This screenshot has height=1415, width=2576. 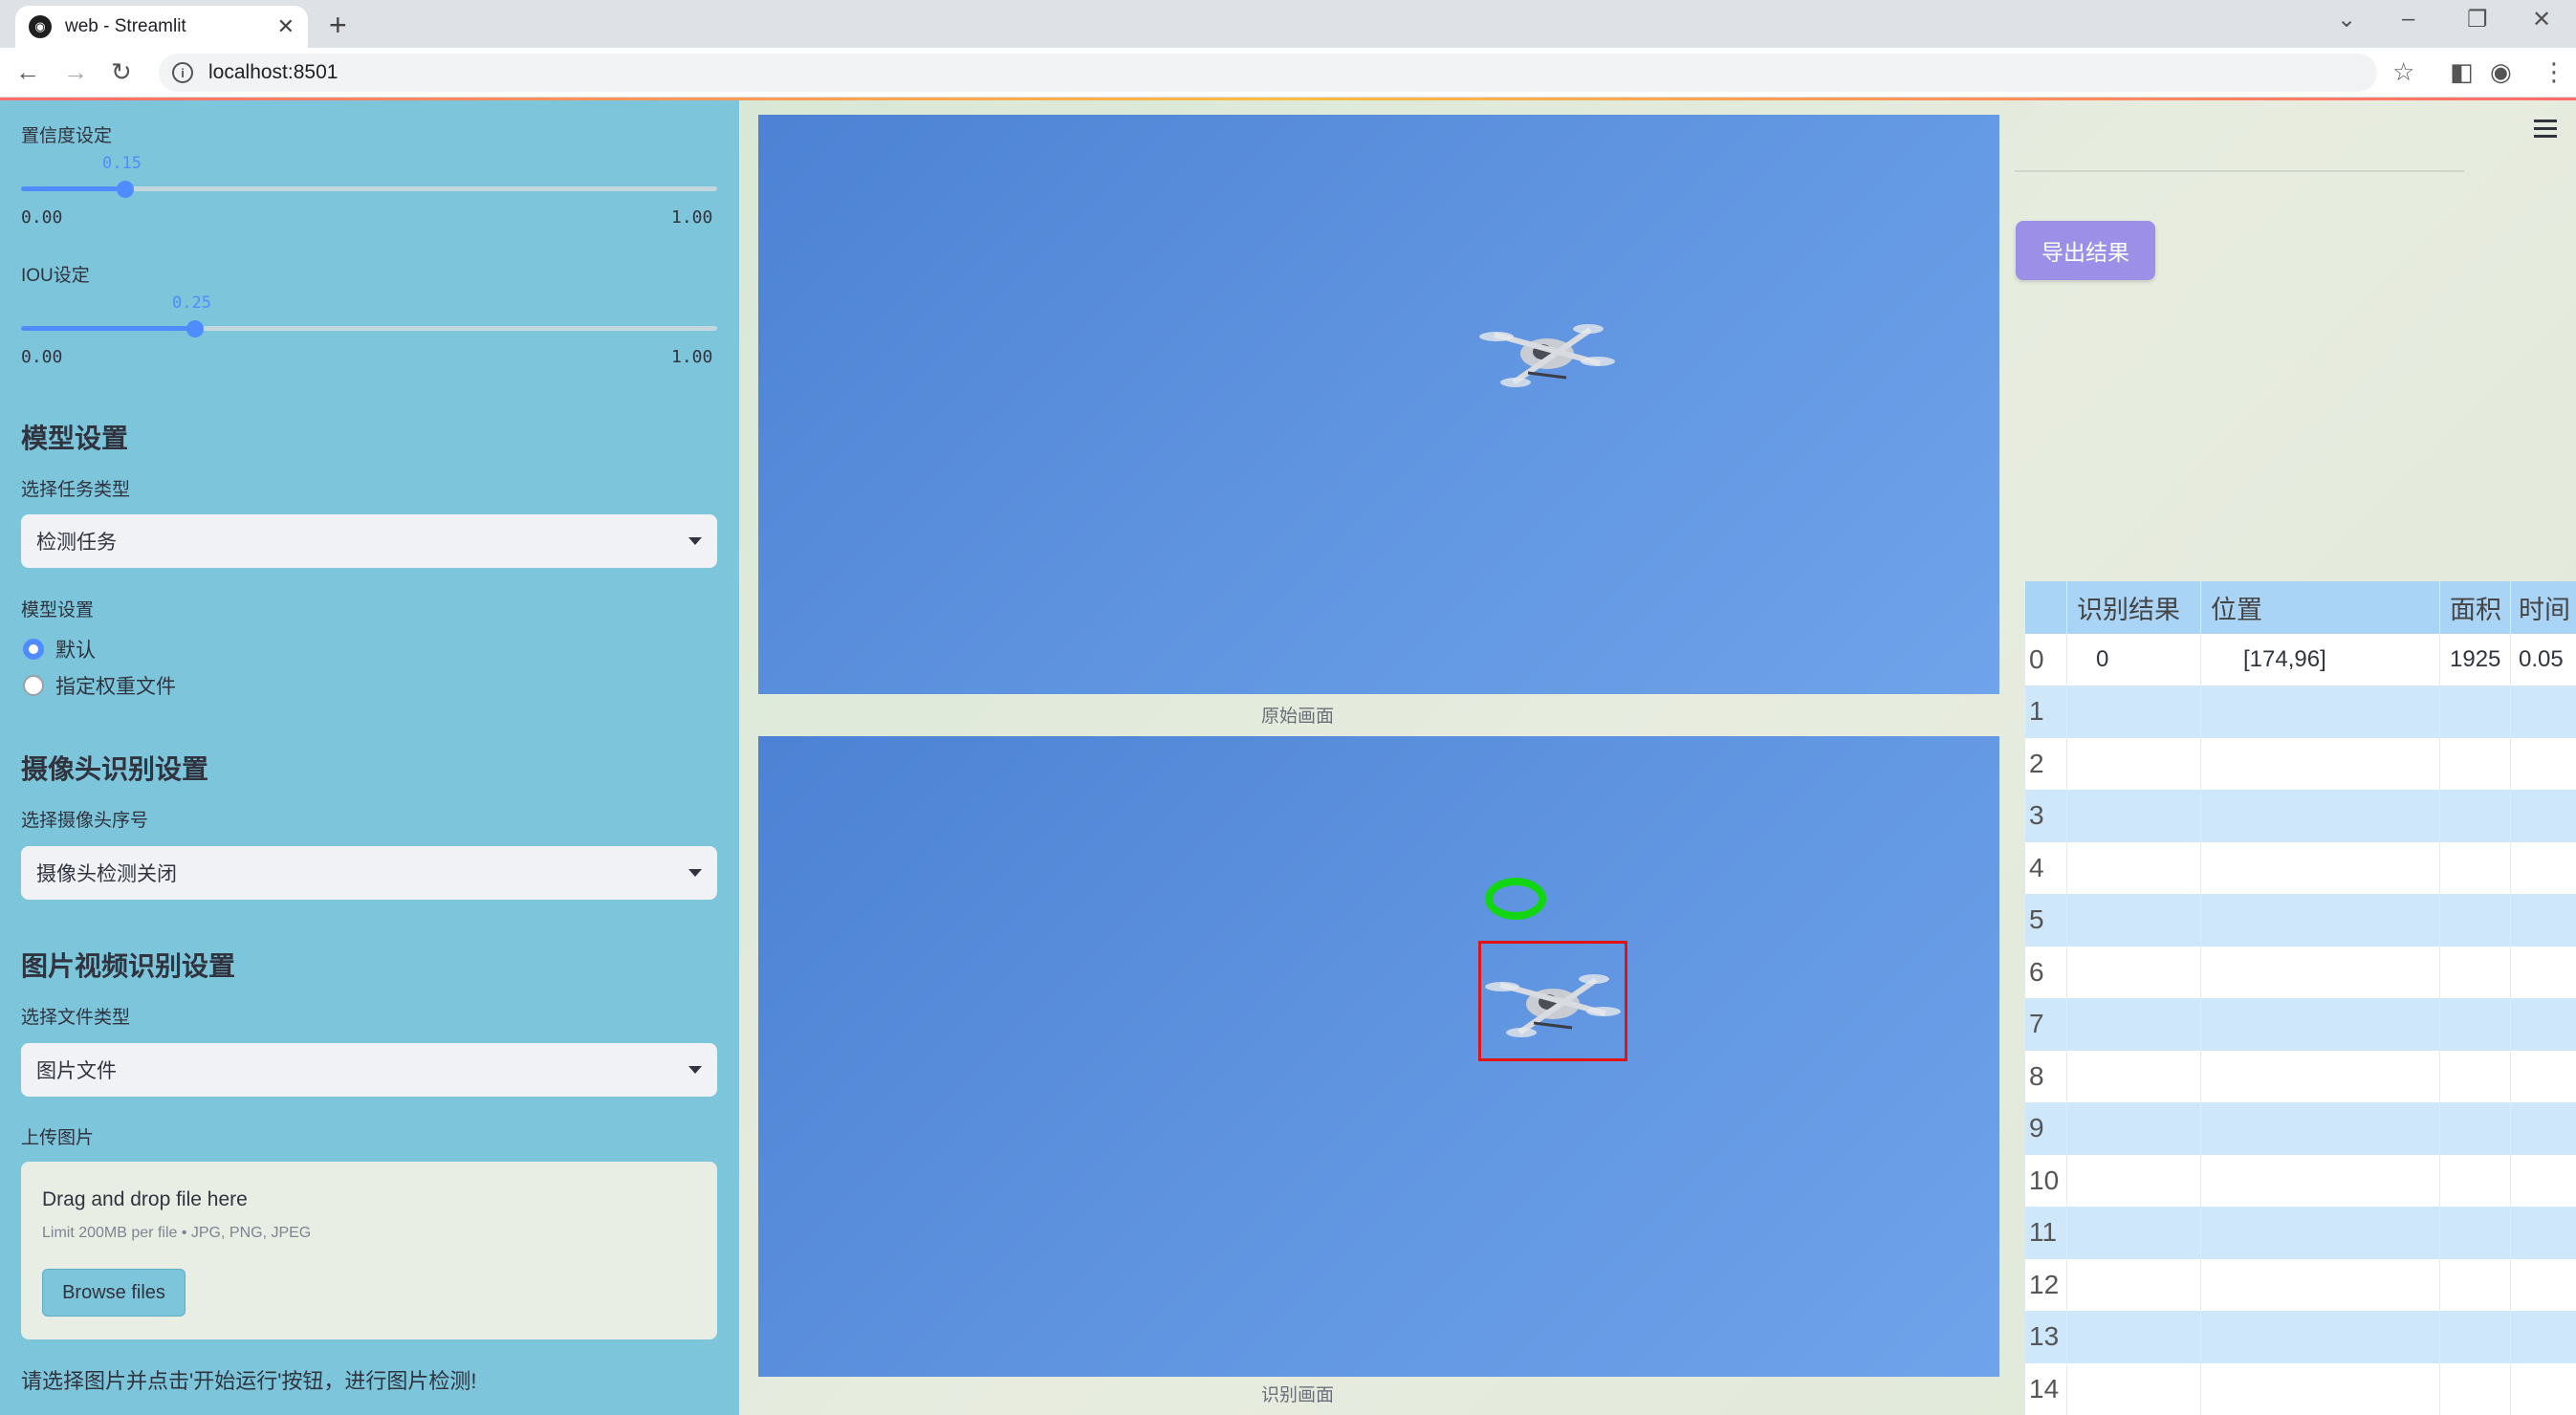 What do you see at coordinates (2046, 1076) in the screenshot?
I see `row-index: 8` at bounding box center [2046, 1076].